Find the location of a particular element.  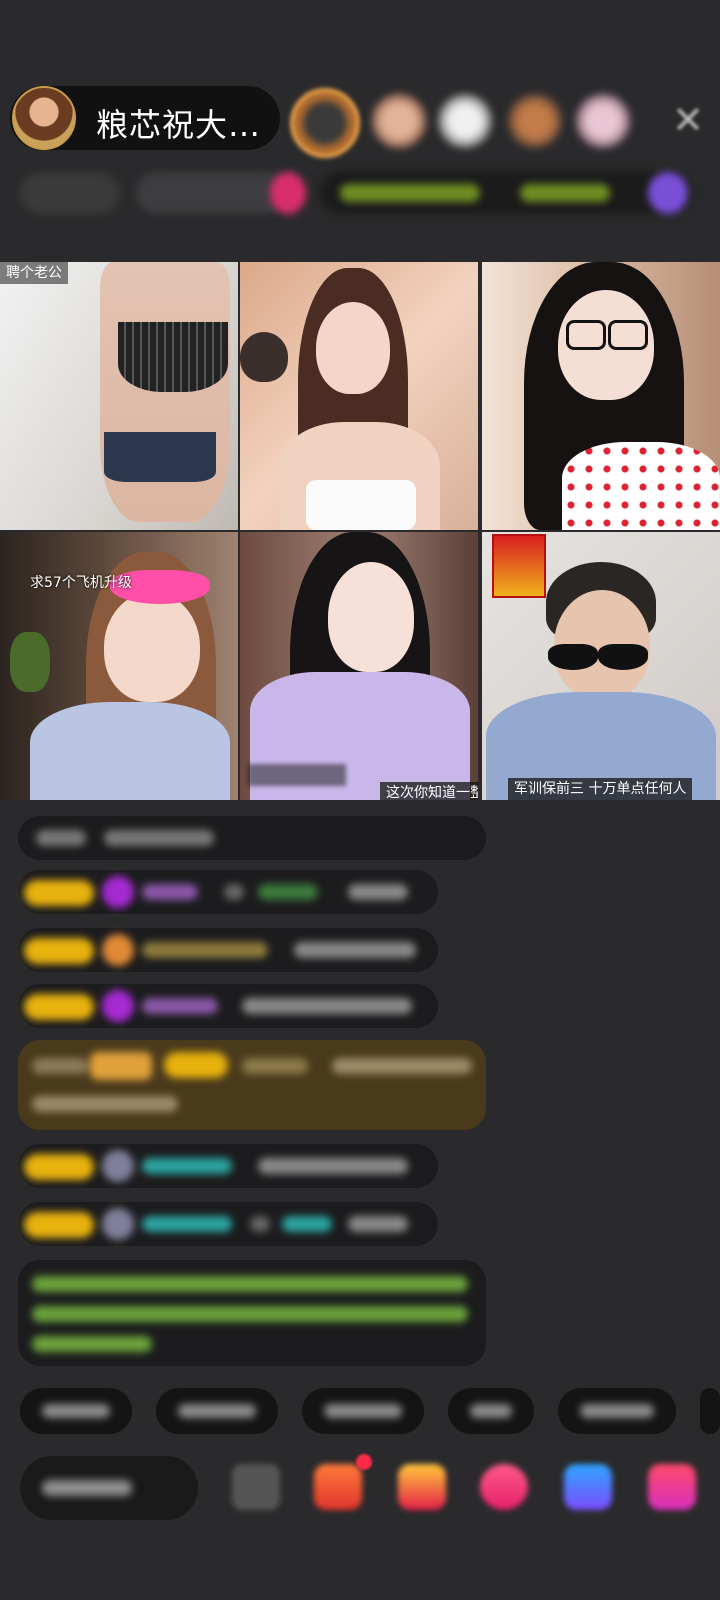

heart-gift-icon is located at coordinates (504, 1487).